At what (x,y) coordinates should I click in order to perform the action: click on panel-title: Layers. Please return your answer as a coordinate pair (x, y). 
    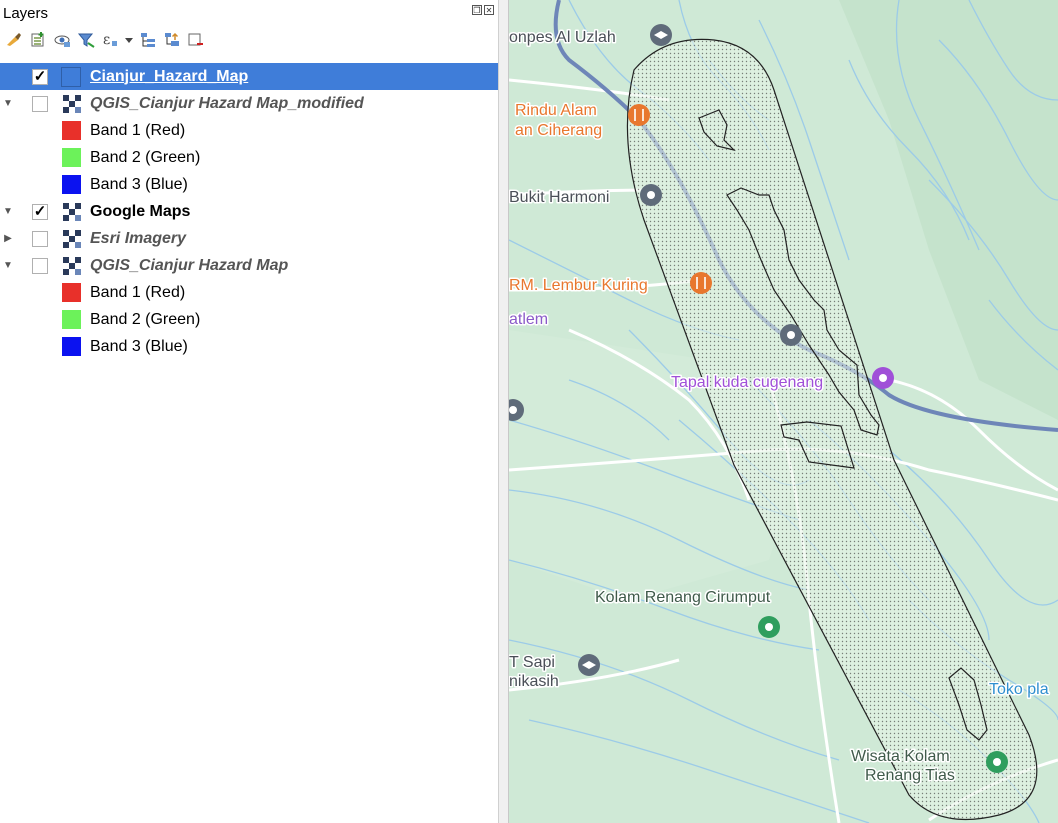
    Looking at the image, I should click on (26, 13).